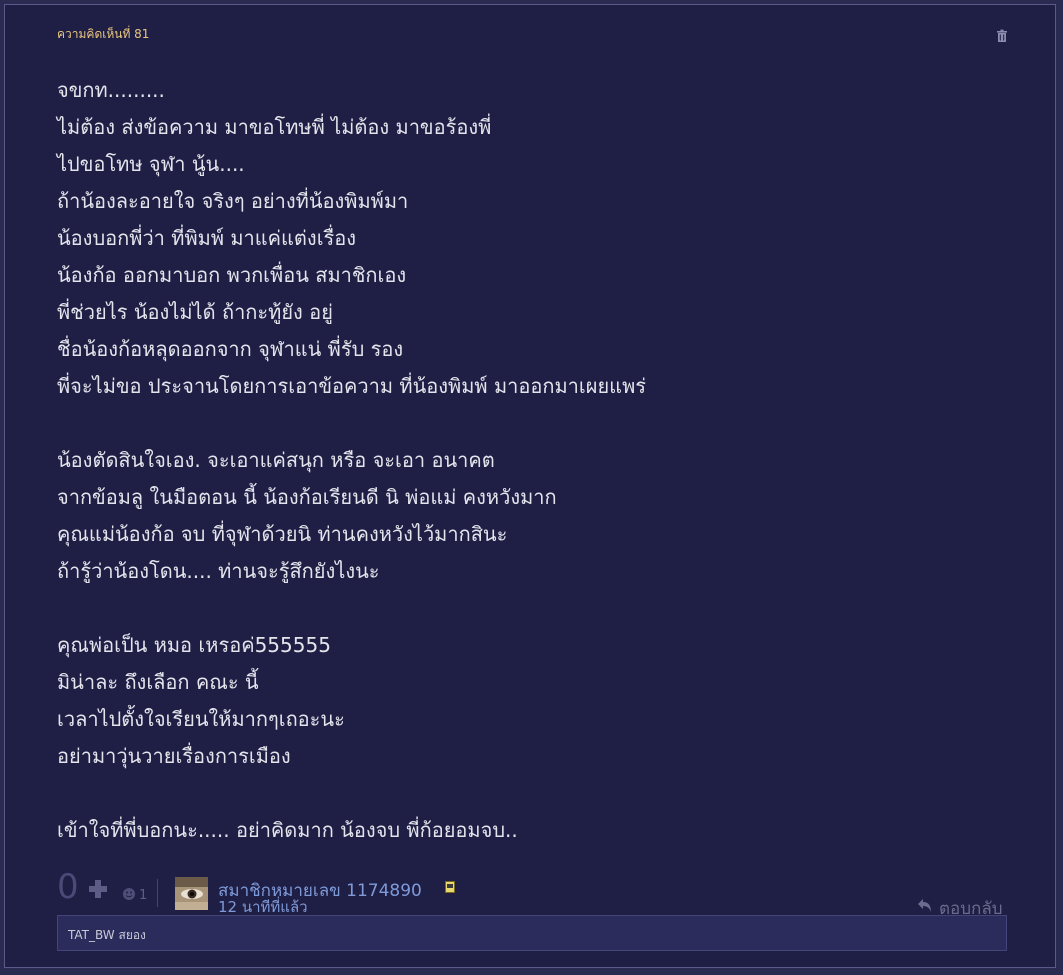  I want to click on comment-line: คุณพ่อเป็น หมอ เหรอค่555555, so click(194, 645).